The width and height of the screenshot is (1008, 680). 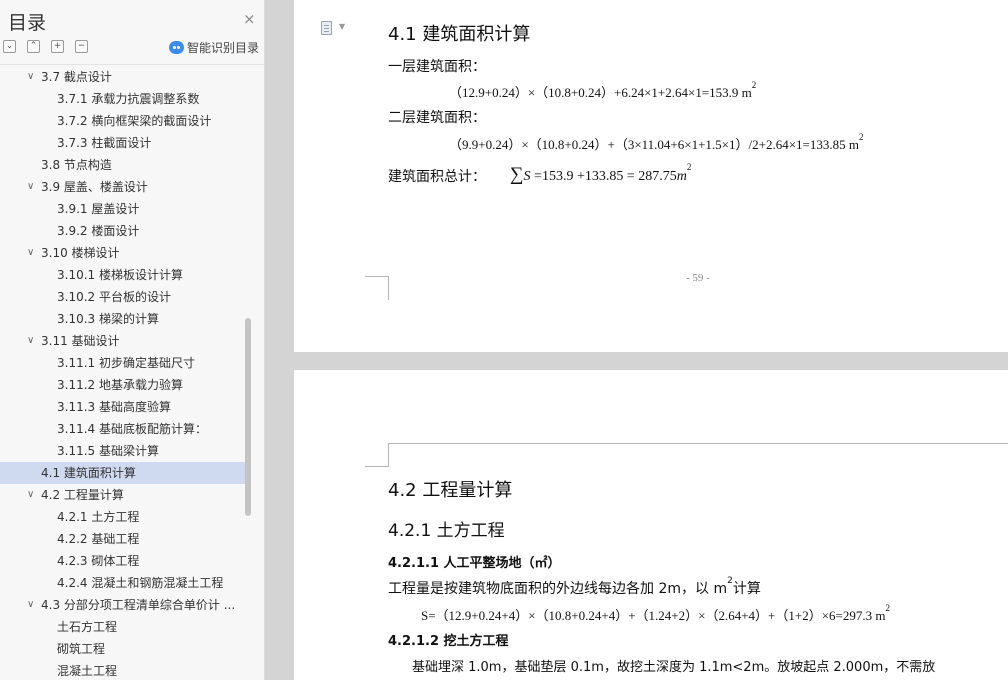 What do you see at coordinates (57, 46) in the screenshot?
I see `add-heading-icon: +` at bounding box center [57, 46].